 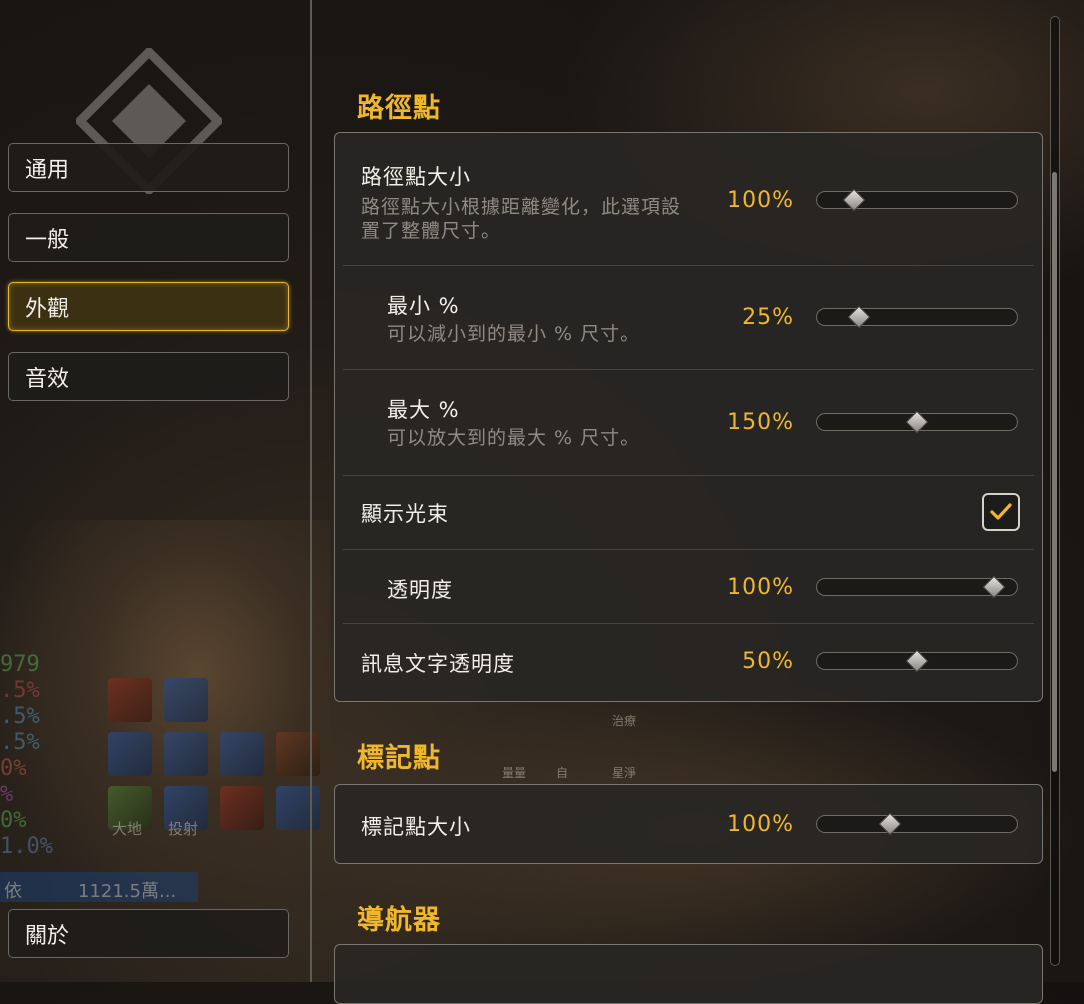 What do you see at coordinates (26, 846) in the screenshot?
I see `bg-stat: 1.0%` at bounding box center [26, 846].